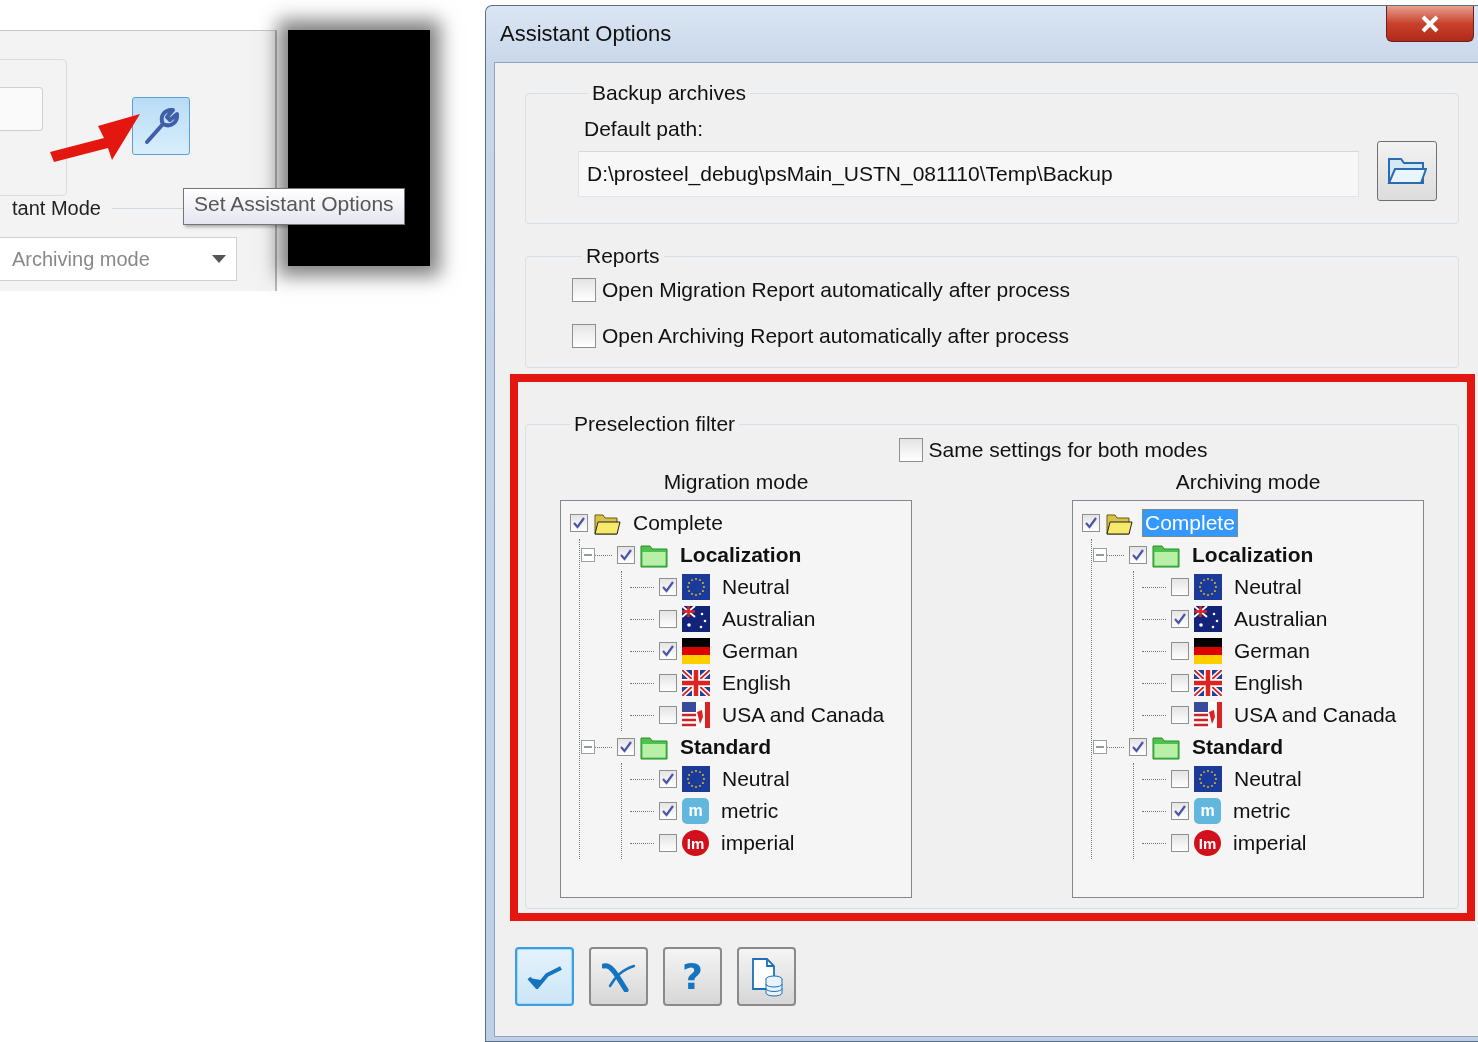 This screenshot has height=1042, width=1478. What do you see at coordinates (623, 256) in the screenshot?
I see `group-title: Reports` at bounding box center [623, 256].